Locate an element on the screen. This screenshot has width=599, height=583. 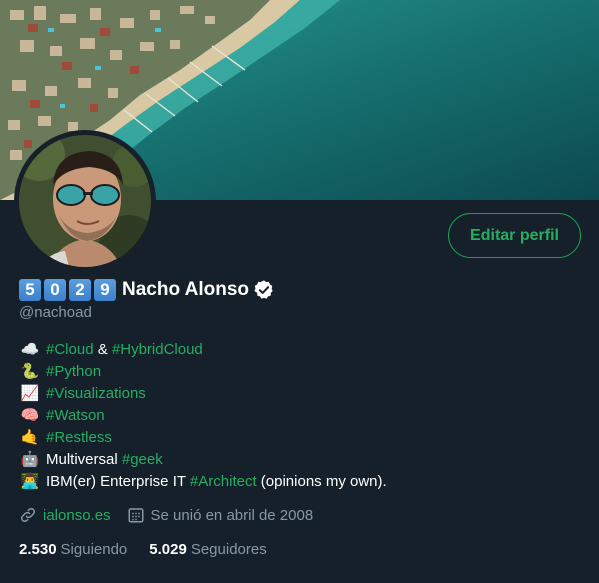
calendar-icon is located at coordinates (136, 515).